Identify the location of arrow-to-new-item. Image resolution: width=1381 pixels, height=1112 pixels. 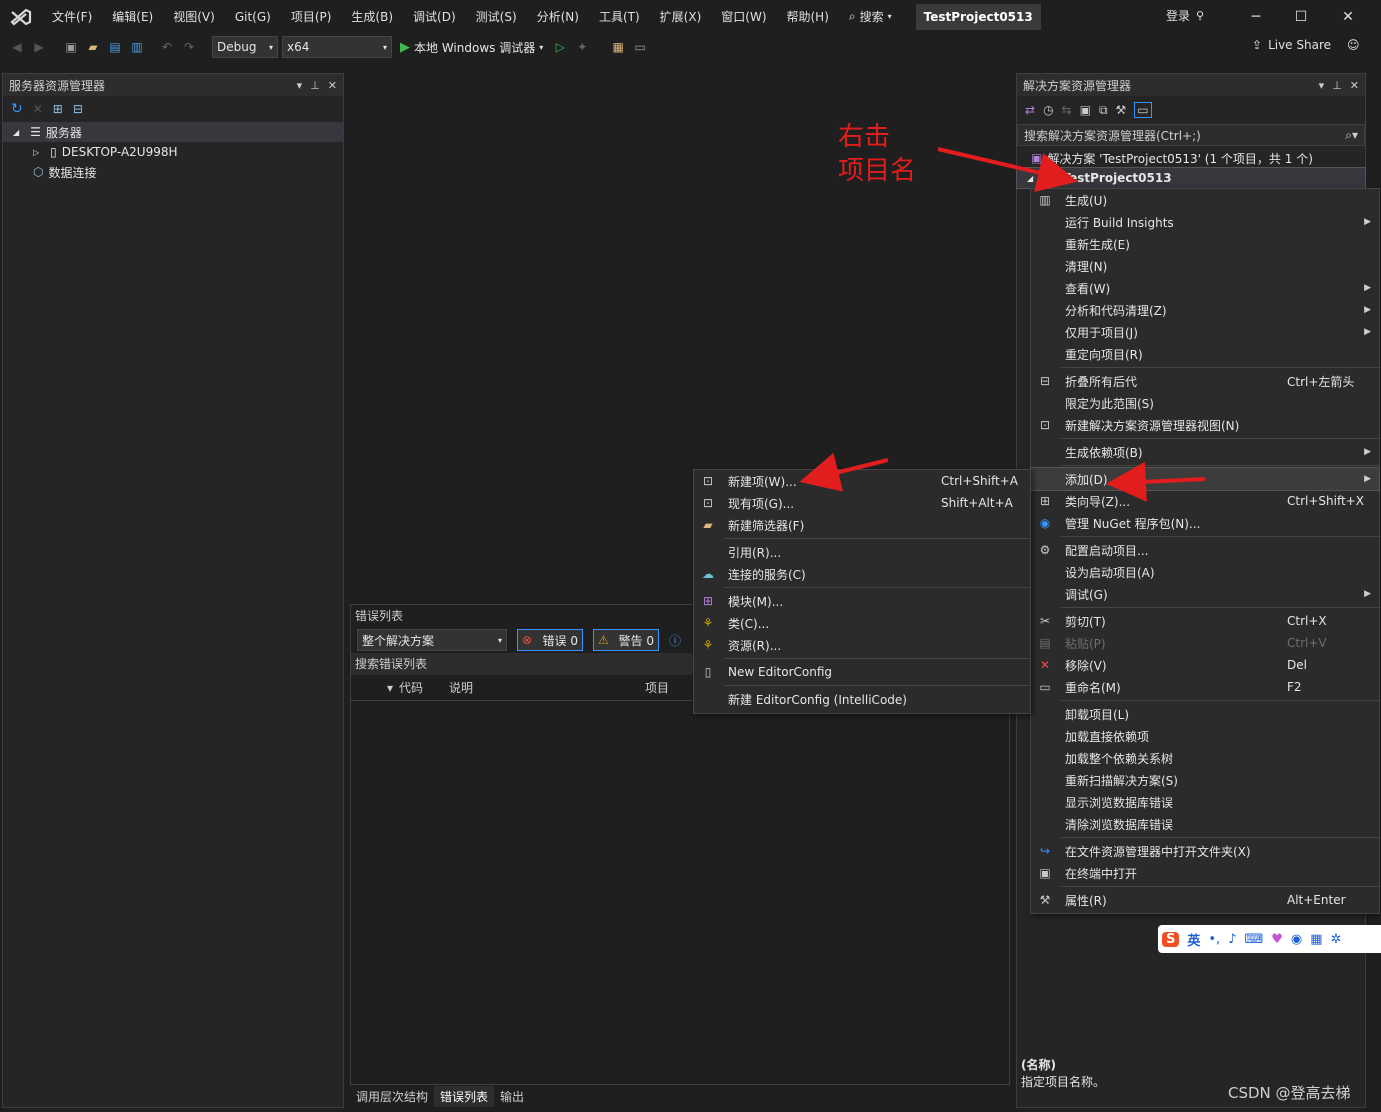
(844, 472).